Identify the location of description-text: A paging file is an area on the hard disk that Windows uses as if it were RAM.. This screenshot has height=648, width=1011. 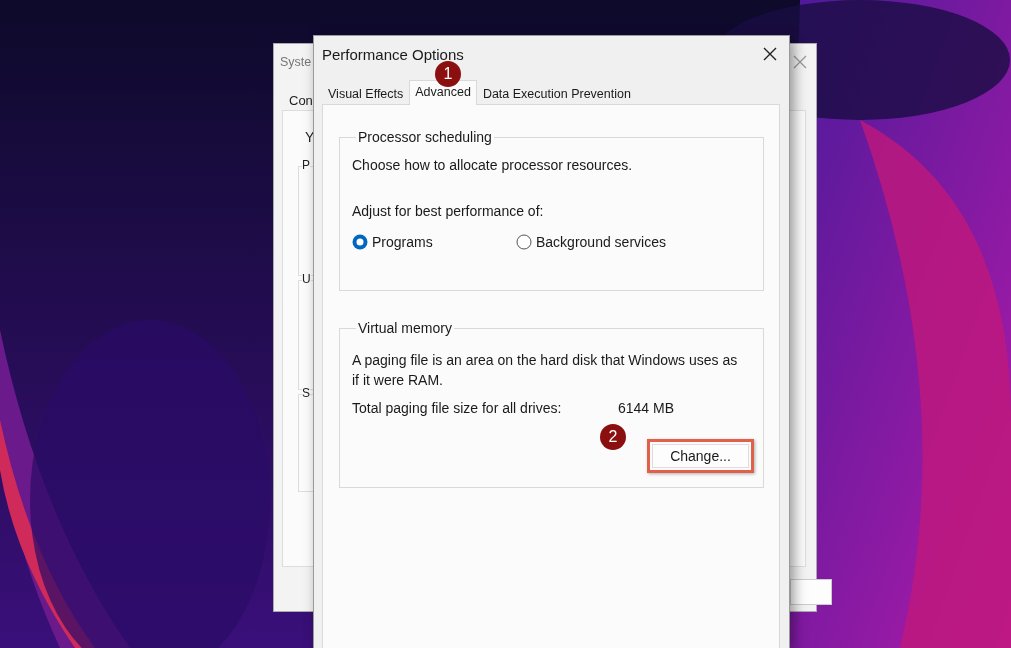
(545, 370).